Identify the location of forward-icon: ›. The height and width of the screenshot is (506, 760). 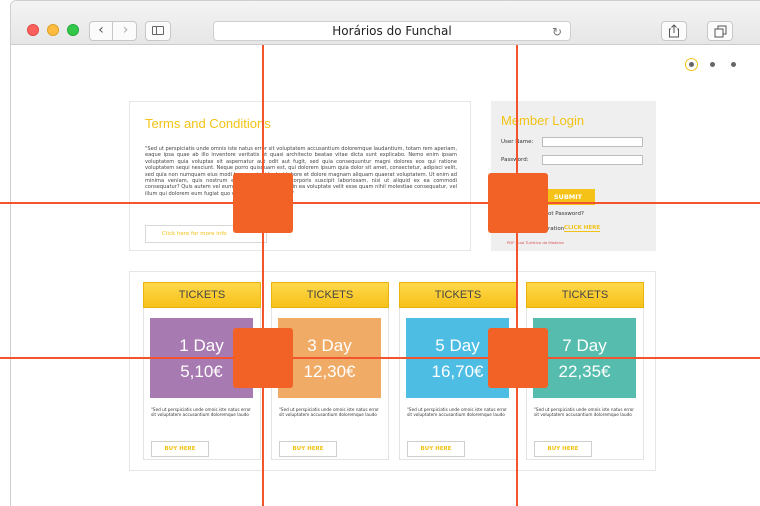
(125, 31).